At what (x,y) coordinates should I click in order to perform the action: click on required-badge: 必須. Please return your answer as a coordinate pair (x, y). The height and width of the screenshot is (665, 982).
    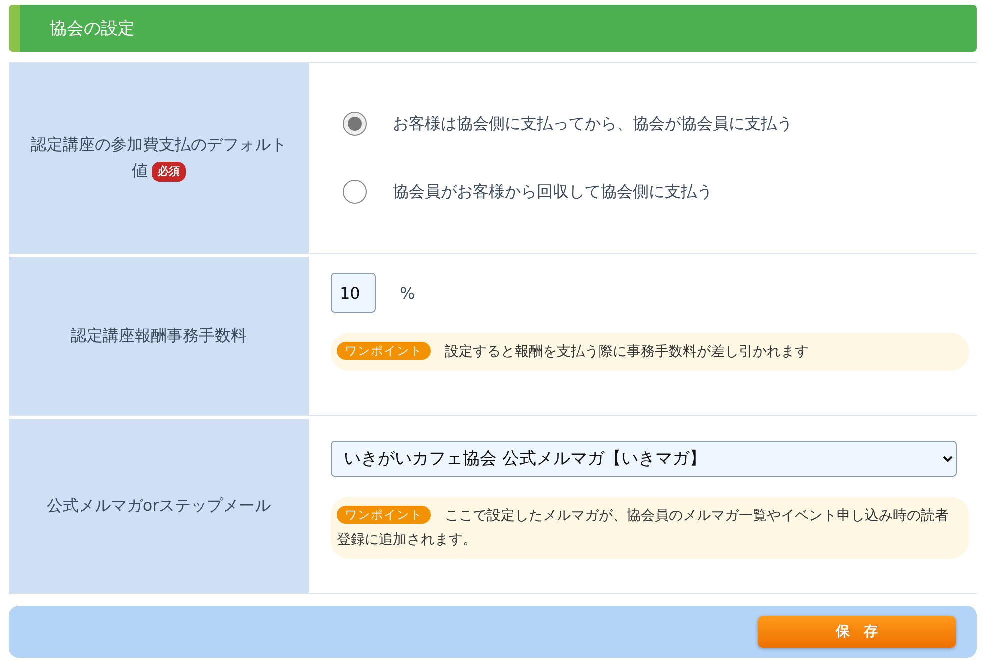
    Looking at the image, I should click on (169, 172).